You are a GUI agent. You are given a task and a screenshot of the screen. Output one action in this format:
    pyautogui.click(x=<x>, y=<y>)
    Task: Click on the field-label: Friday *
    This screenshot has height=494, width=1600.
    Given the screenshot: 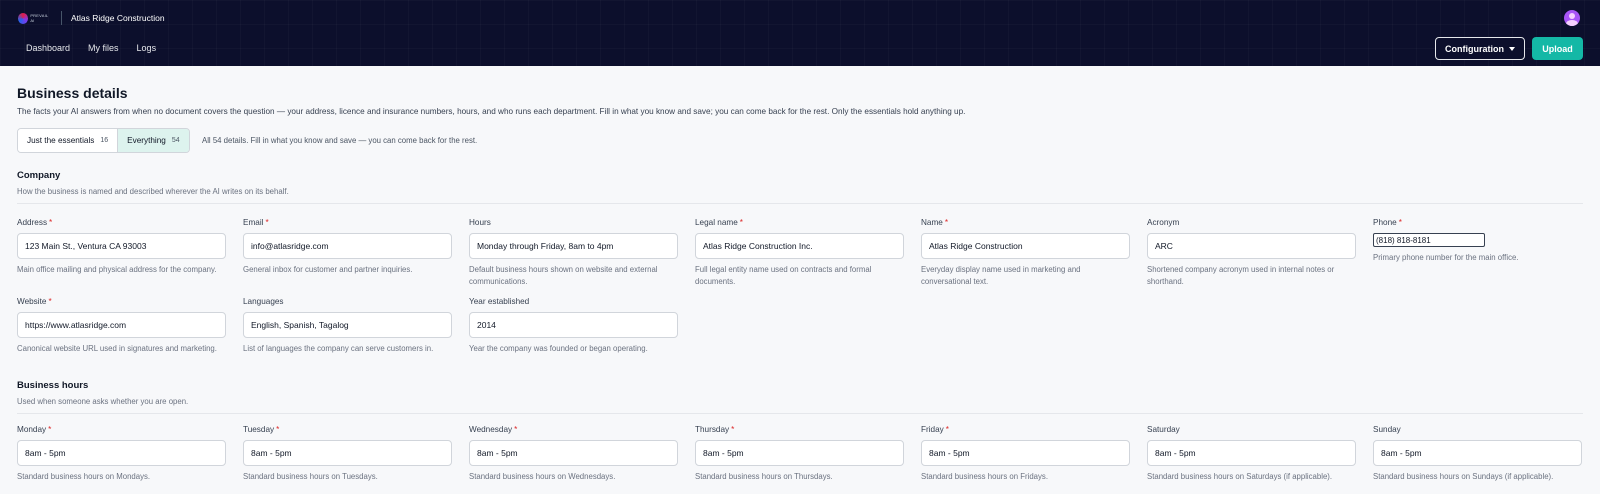 What is the action you would take?
    pyautogui.click(x=935, y=429)
    